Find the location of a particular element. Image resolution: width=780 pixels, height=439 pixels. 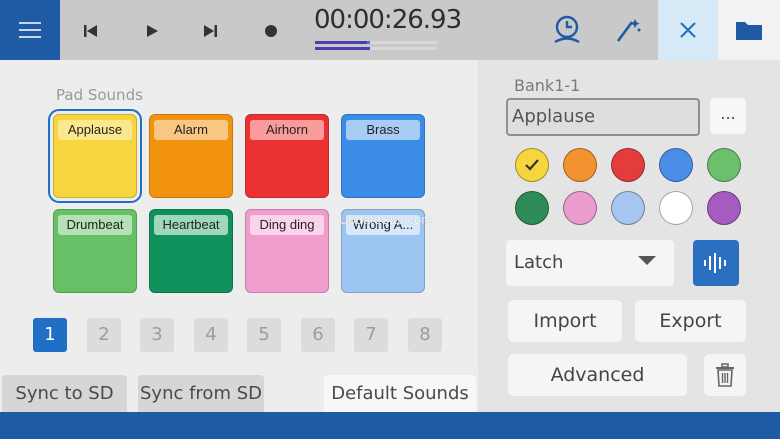

color-swatch-green is located at coordinates (724, 165).